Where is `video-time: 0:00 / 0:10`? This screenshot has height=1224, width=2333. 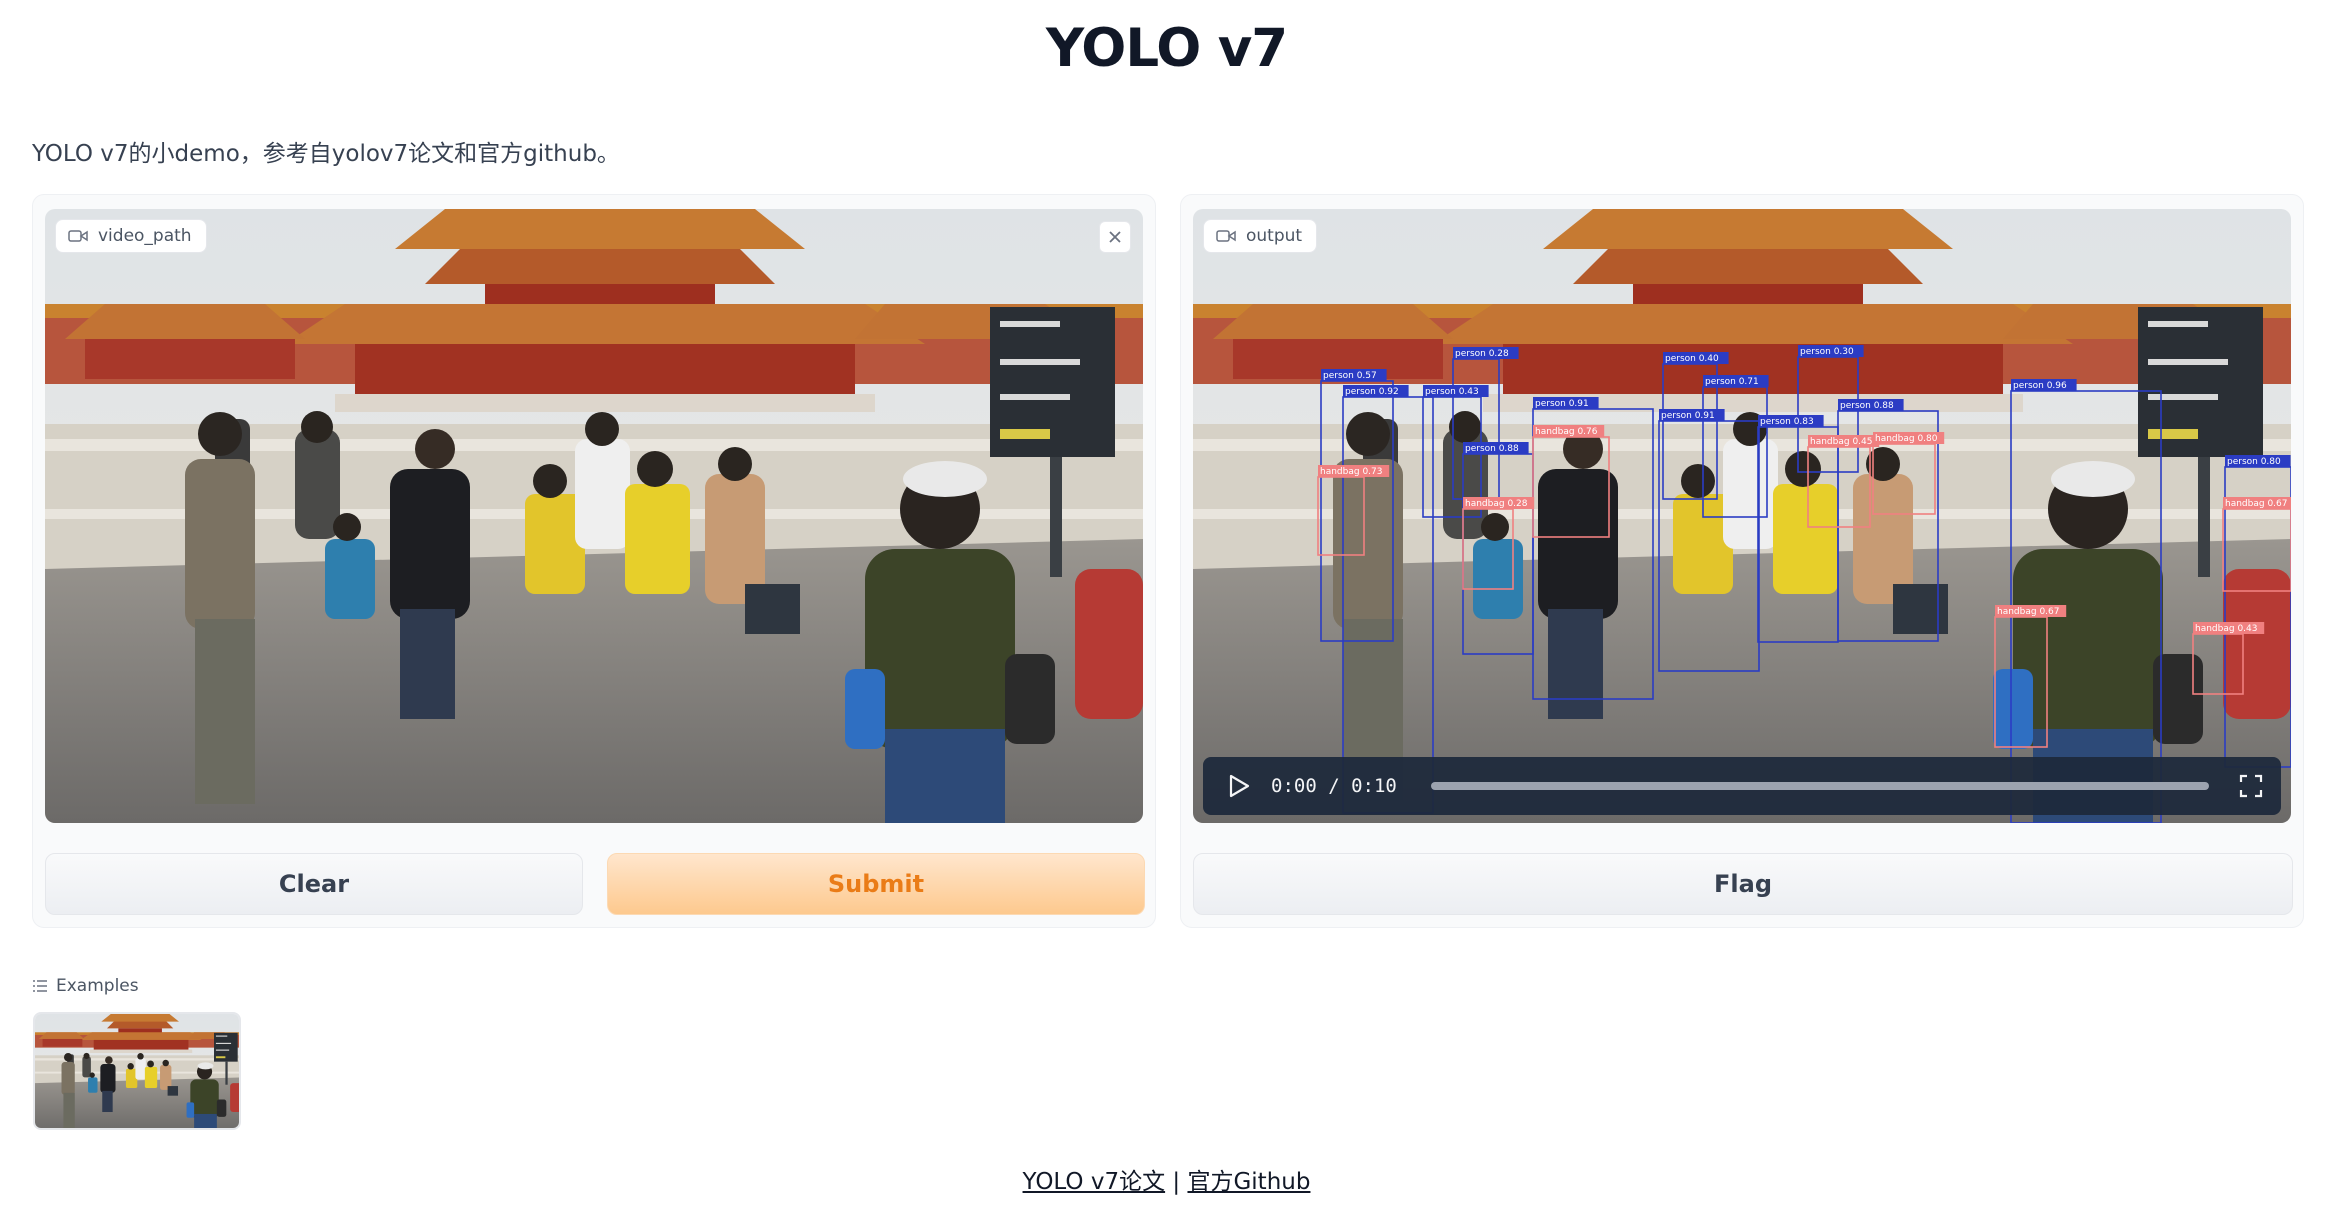 video-time: 0:00 / 0:10 is located at coordinates (1334, 786).